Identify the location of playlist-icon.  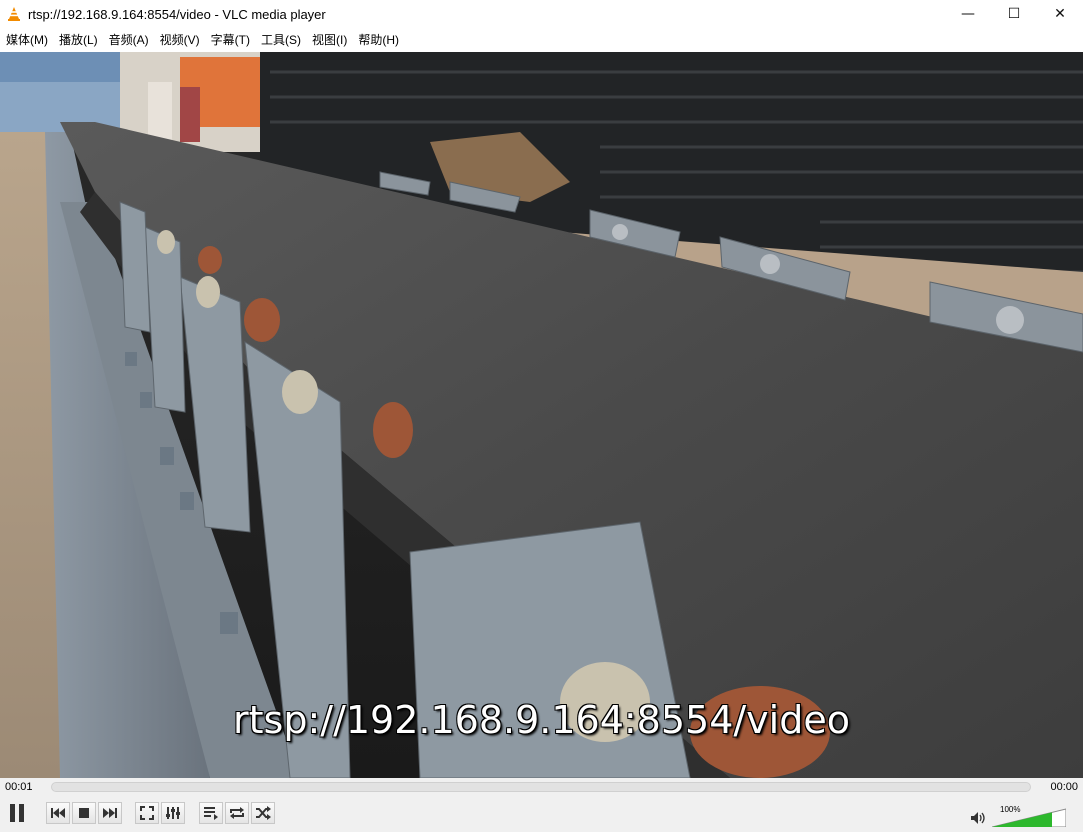
(211, 813).